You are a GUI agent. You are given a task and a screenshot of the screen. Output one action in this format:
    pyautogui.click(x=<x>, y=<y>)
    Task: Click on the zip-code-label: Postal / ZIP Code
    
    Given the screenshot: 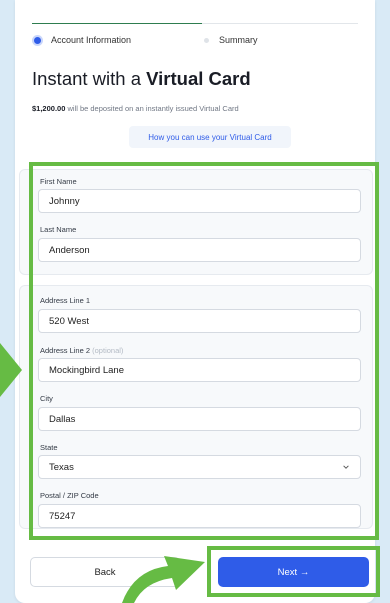 What is the action you would take?
    pyautogui.click(x=69, y=495)
    